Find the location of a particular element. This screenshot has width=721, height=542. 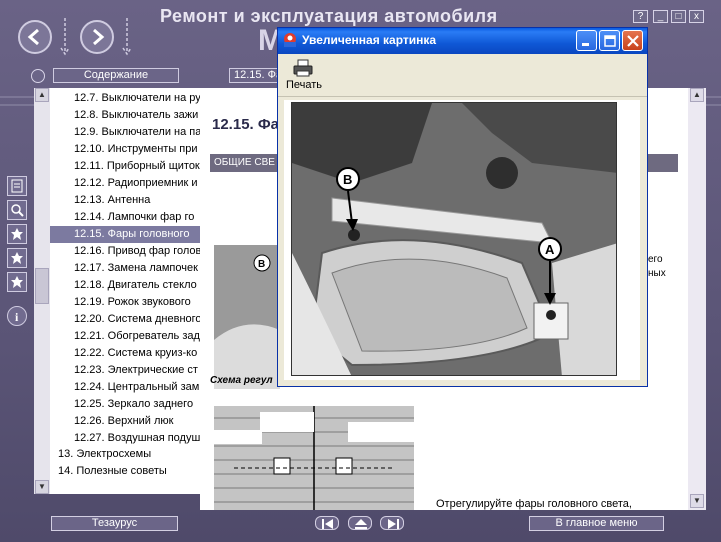

app-title: Ремонт и эксплуатация автомобиля is located at coordinates (329, 16).